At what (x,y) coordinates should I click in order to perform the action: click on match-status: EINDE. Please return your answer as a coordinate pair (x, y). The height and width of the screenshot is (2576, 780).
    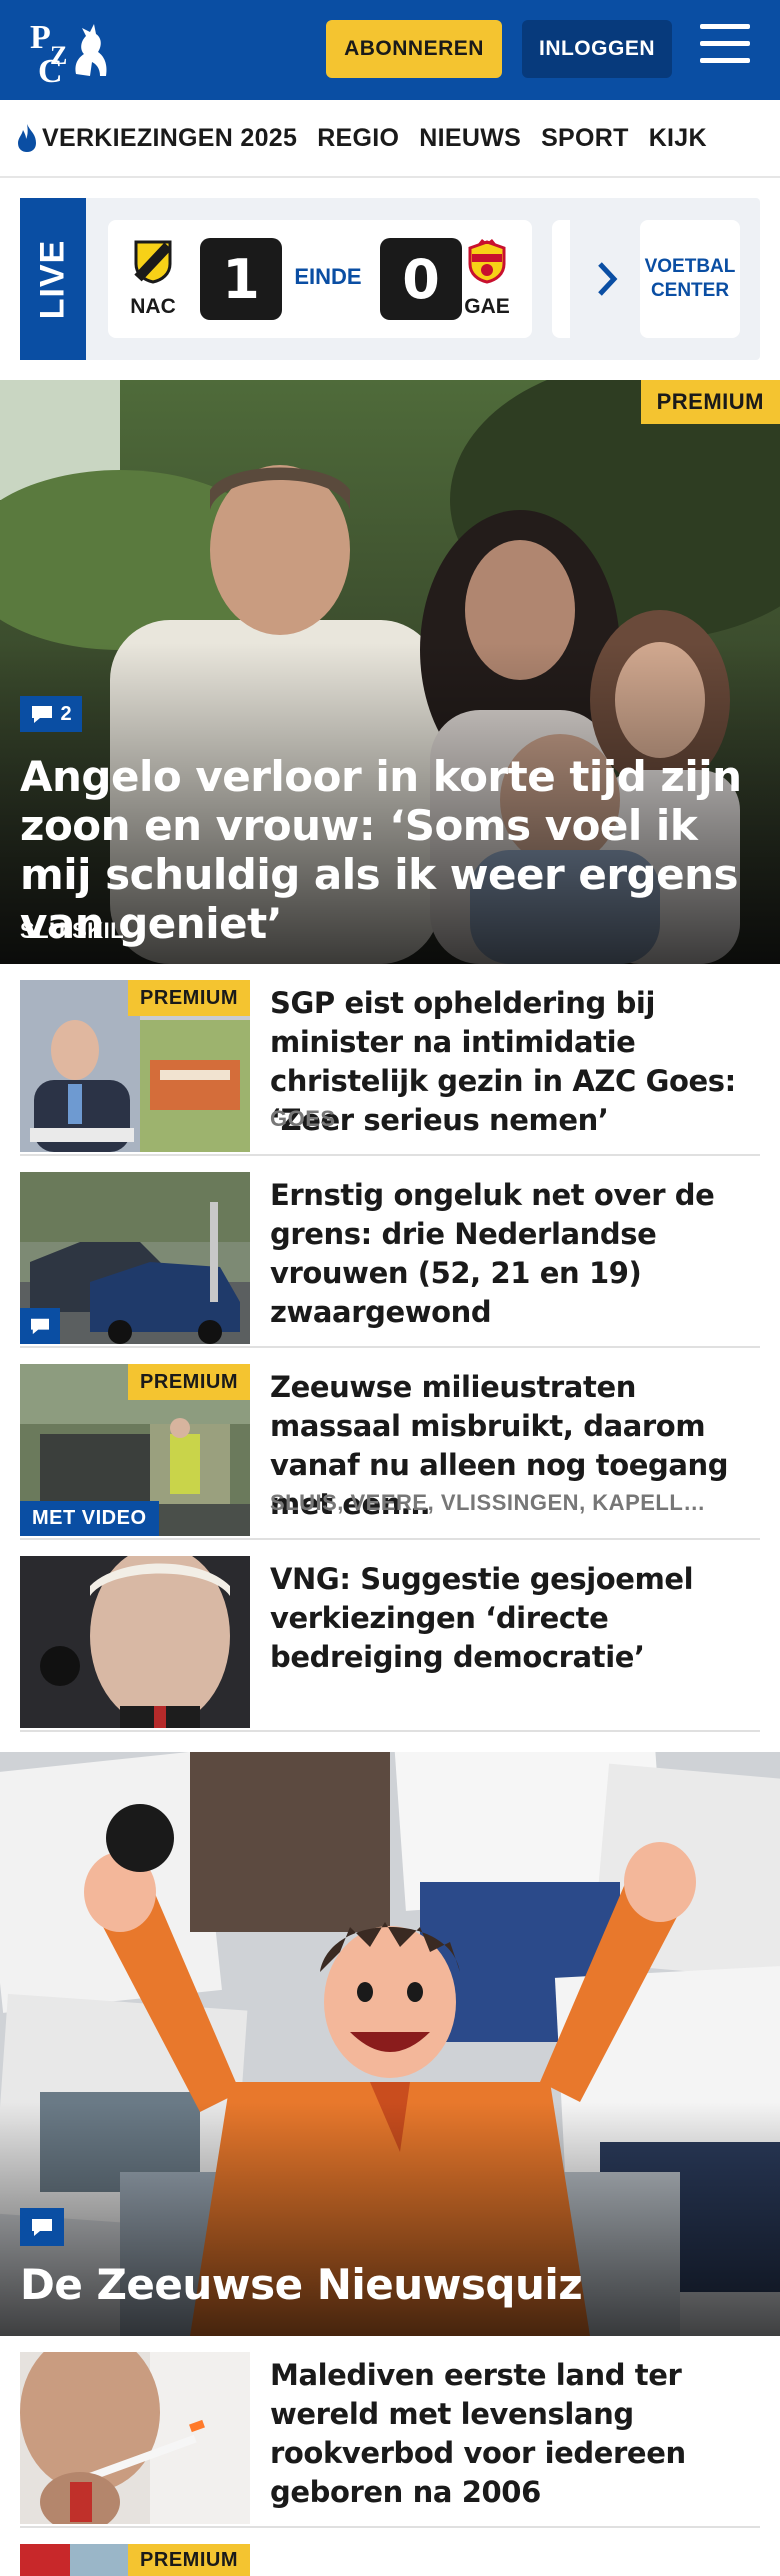
    Looking at the image, I should click on (328, 276).